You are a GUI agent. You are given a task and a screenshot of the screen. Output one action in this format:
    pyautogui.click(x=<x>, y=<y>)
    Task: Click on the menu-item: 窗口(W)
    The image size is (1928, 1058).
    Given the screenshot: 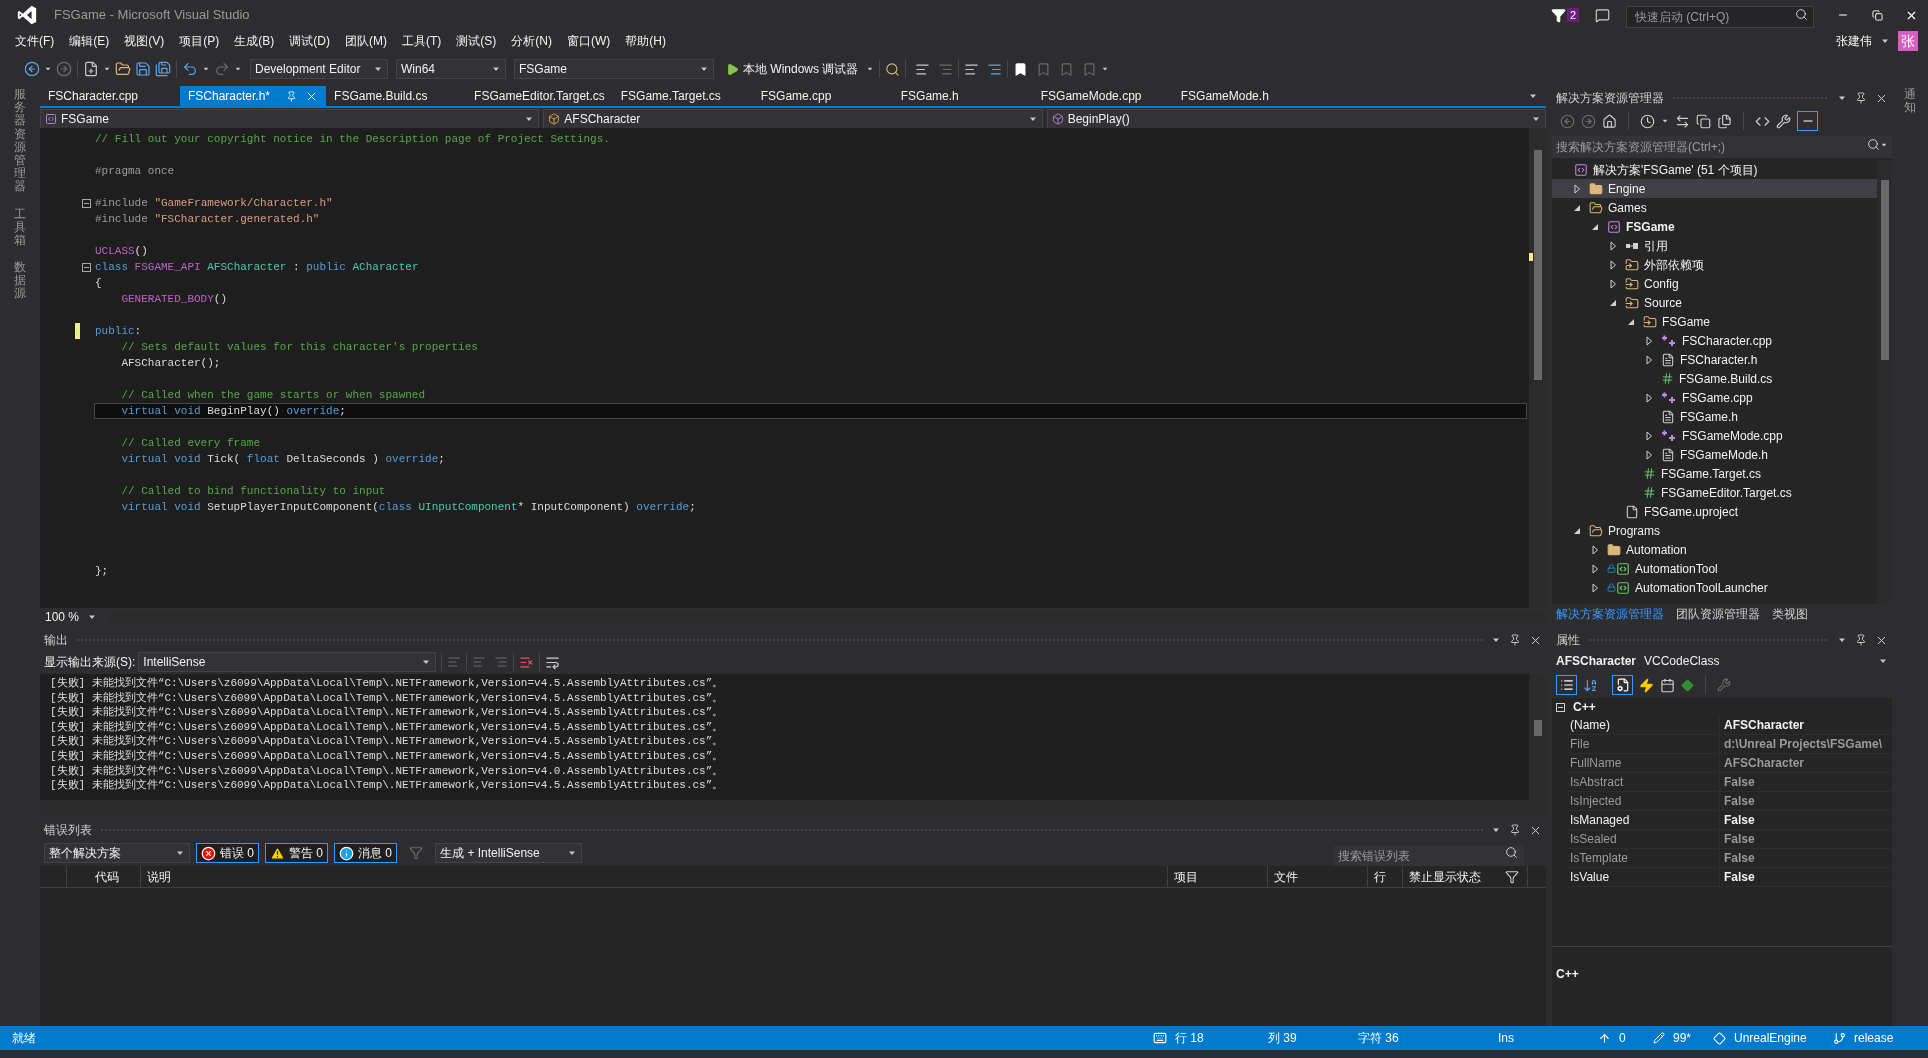 What is the action you would take?
    pyautogui.click(x=589, y=41)
    